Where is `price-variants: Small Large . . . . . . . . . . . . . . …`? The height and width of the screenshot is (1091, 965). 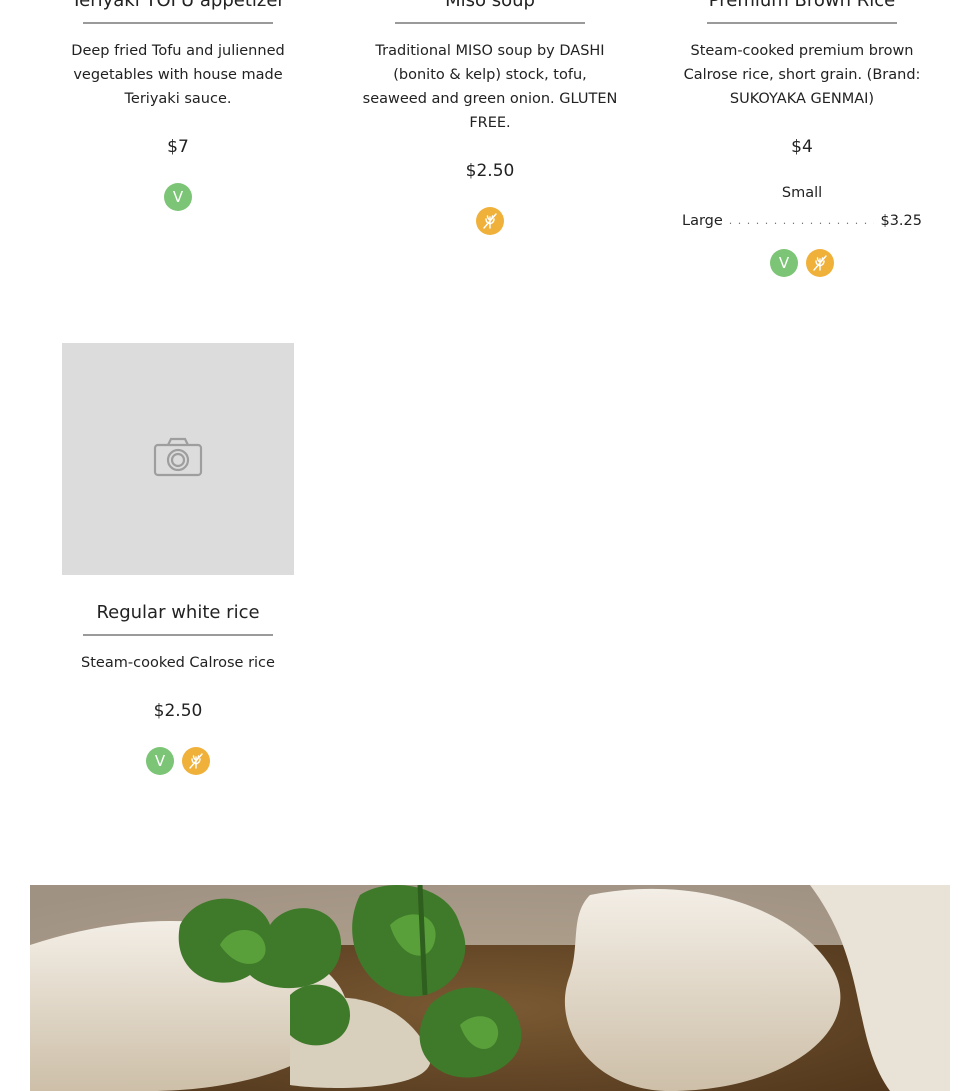 price-variants: Small Large . . . . . . . . . . . . . . … is located at coordinates (802, 207).